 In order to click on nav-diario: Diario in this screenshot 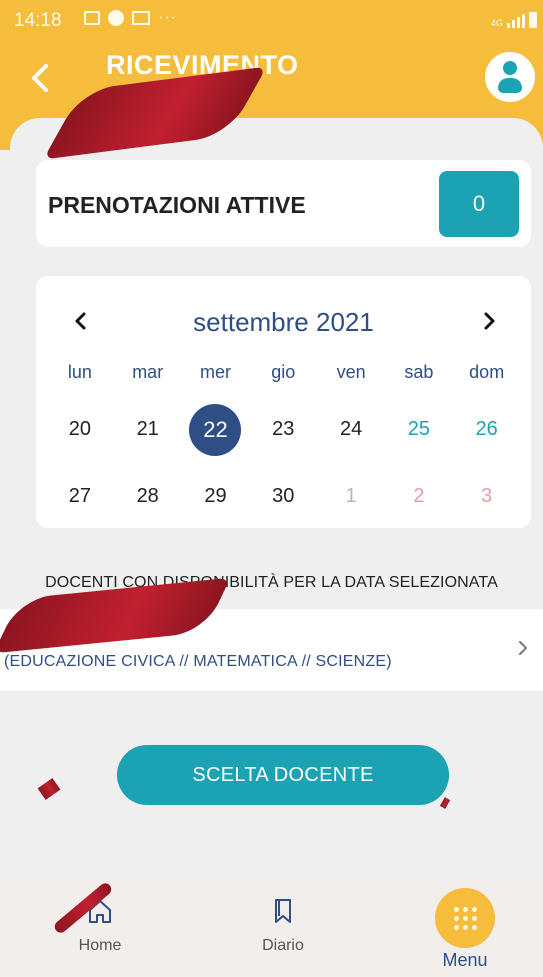, I will do `click(283, 925)`.